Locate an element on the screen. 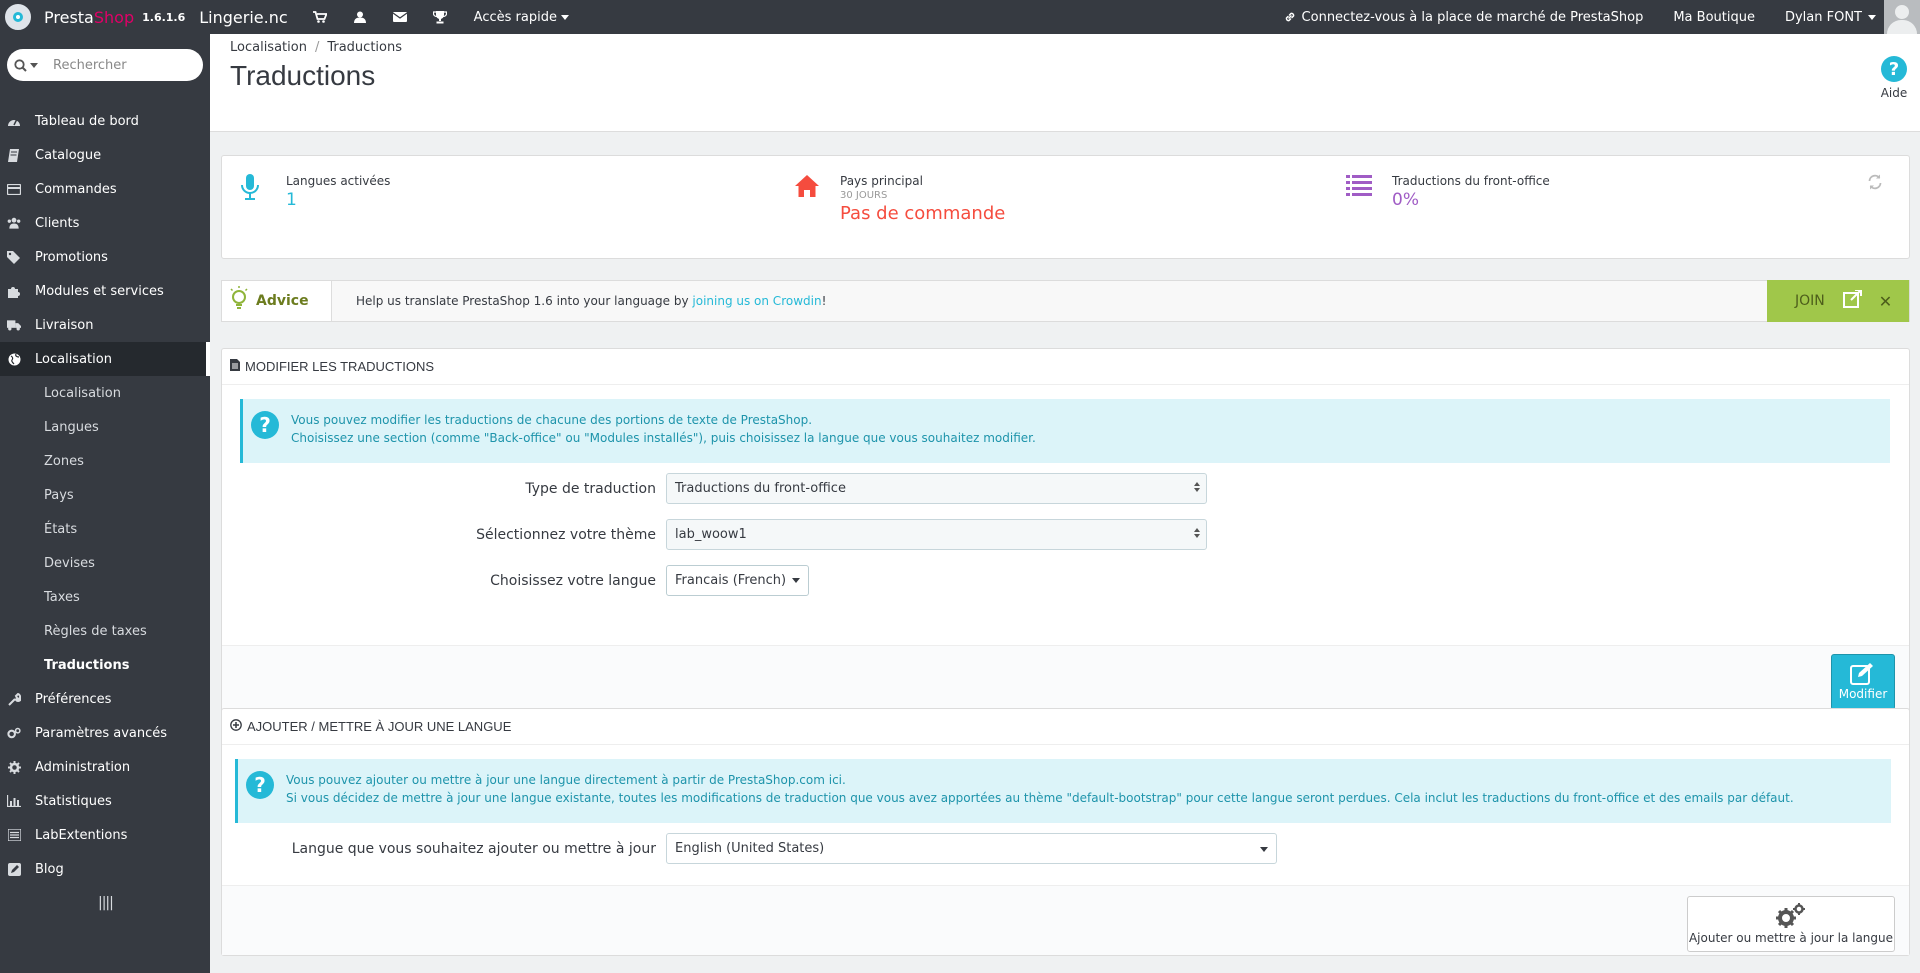 This screenshot has height=973, width=1920. language-dropdown-button: Francais (French) is located at coordinates (738, 580).